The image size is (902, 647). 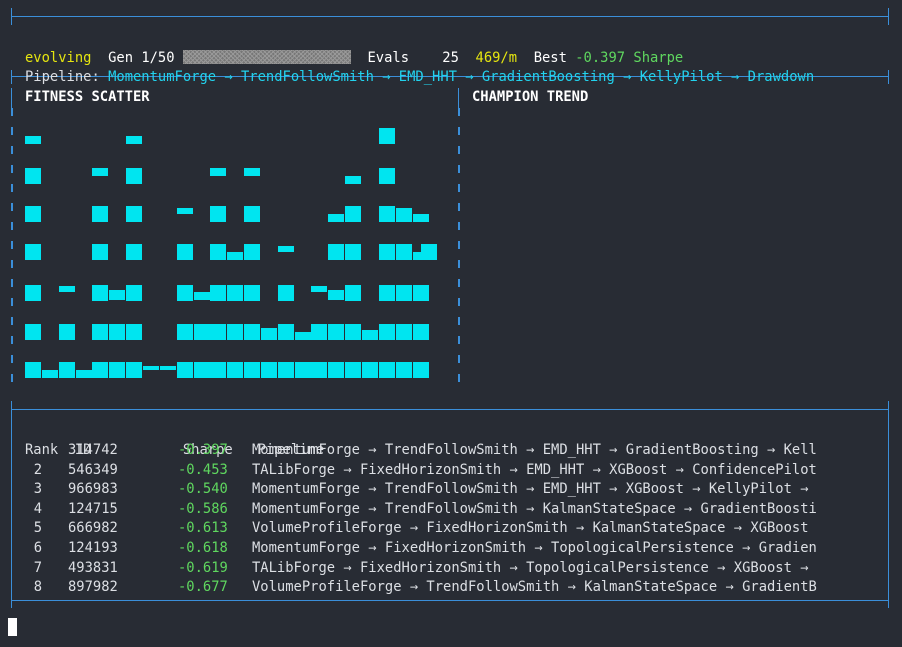 What do you see at coordinates (93, 489) in the screenshot?
I see `row-id: 966983` at bounding box center [93, 489].